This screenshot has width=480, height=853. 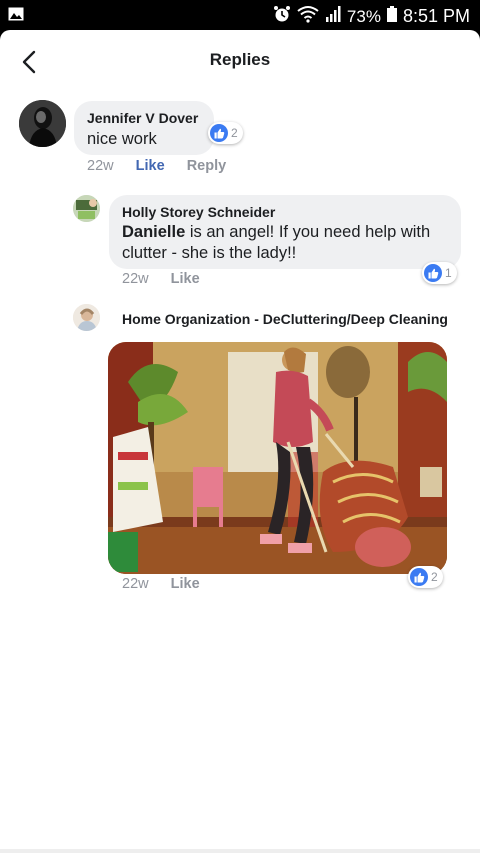 What do you see at coordinates (198, 212) in the screenshot?
I see `comment-author: Holly Storey Schneider` at bounding box center [198, 212].